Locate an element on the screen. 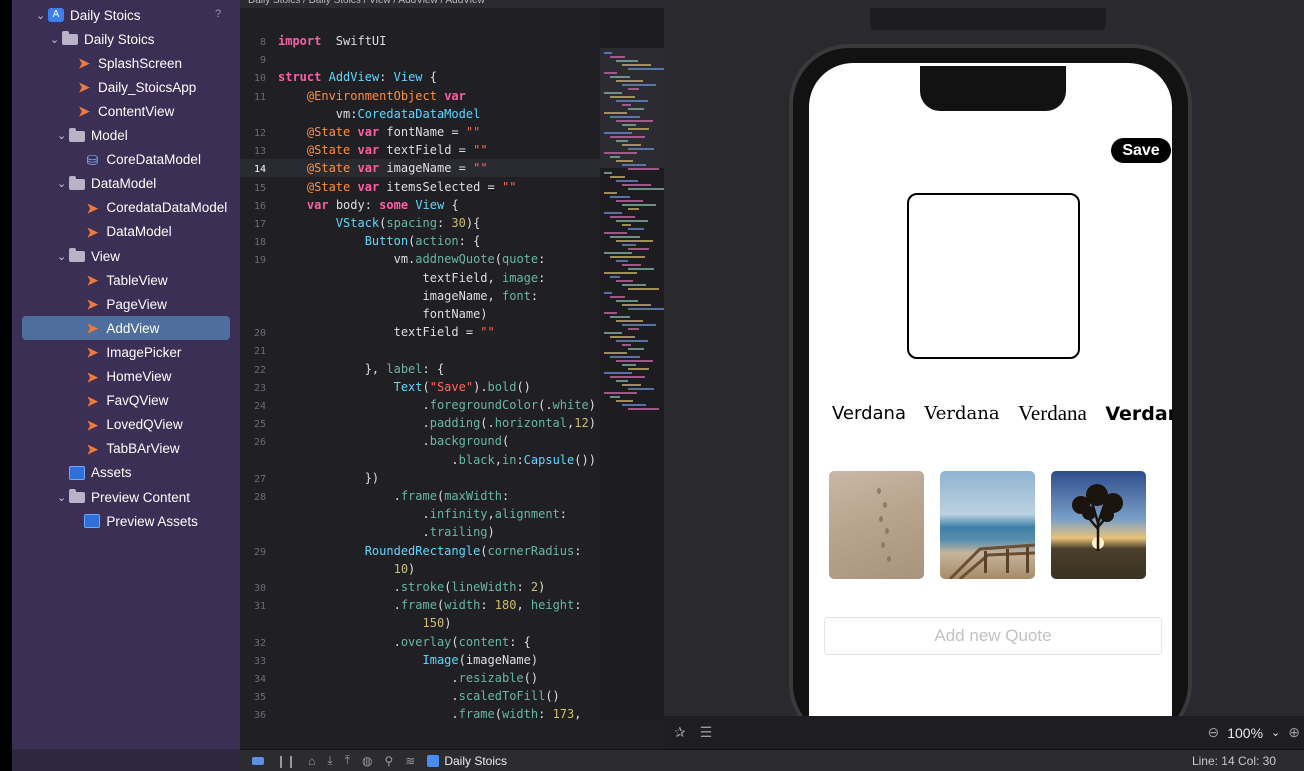 This screenshot has width=1304, height=771. code-line: 8 import SwiftUI is located at coordinates (420, 41).